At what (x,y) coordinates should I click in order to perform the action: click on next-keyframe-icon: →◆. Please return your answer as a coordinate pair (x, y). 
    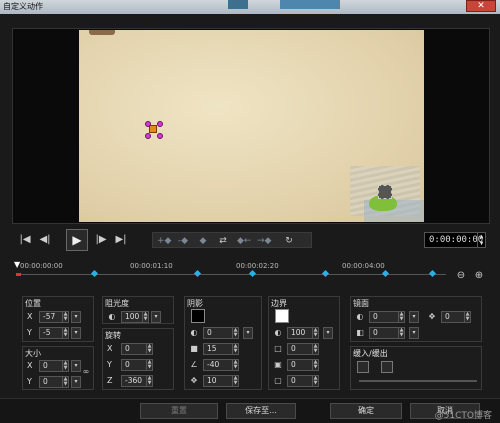
    Looking at the image, I should click on (264, 241).